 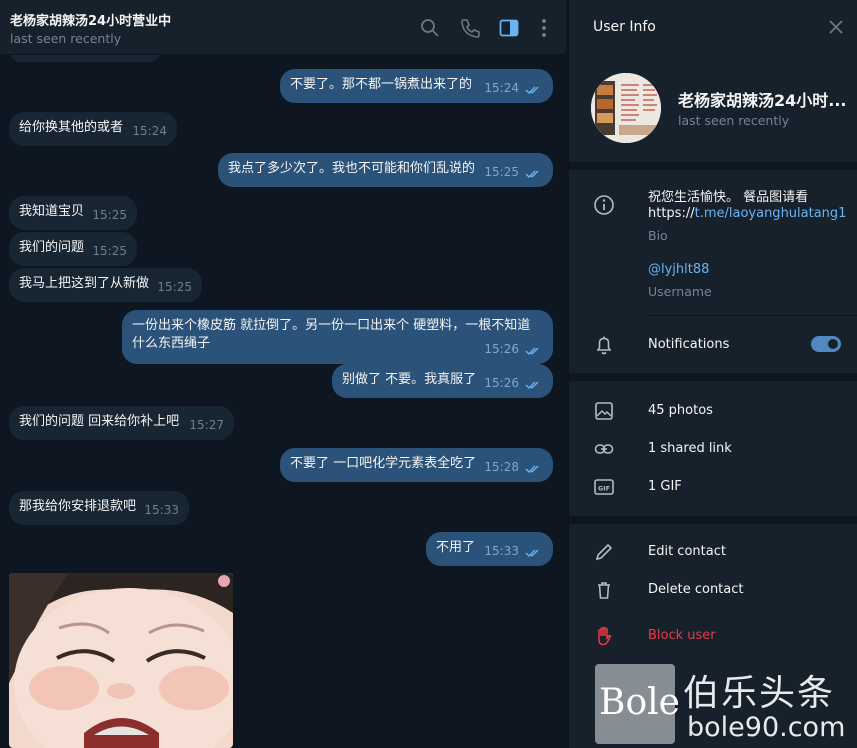 What do you see at coordinates (604, 590) in the screenshot?
I see `trash-icon` at bounding box center [604, 590].